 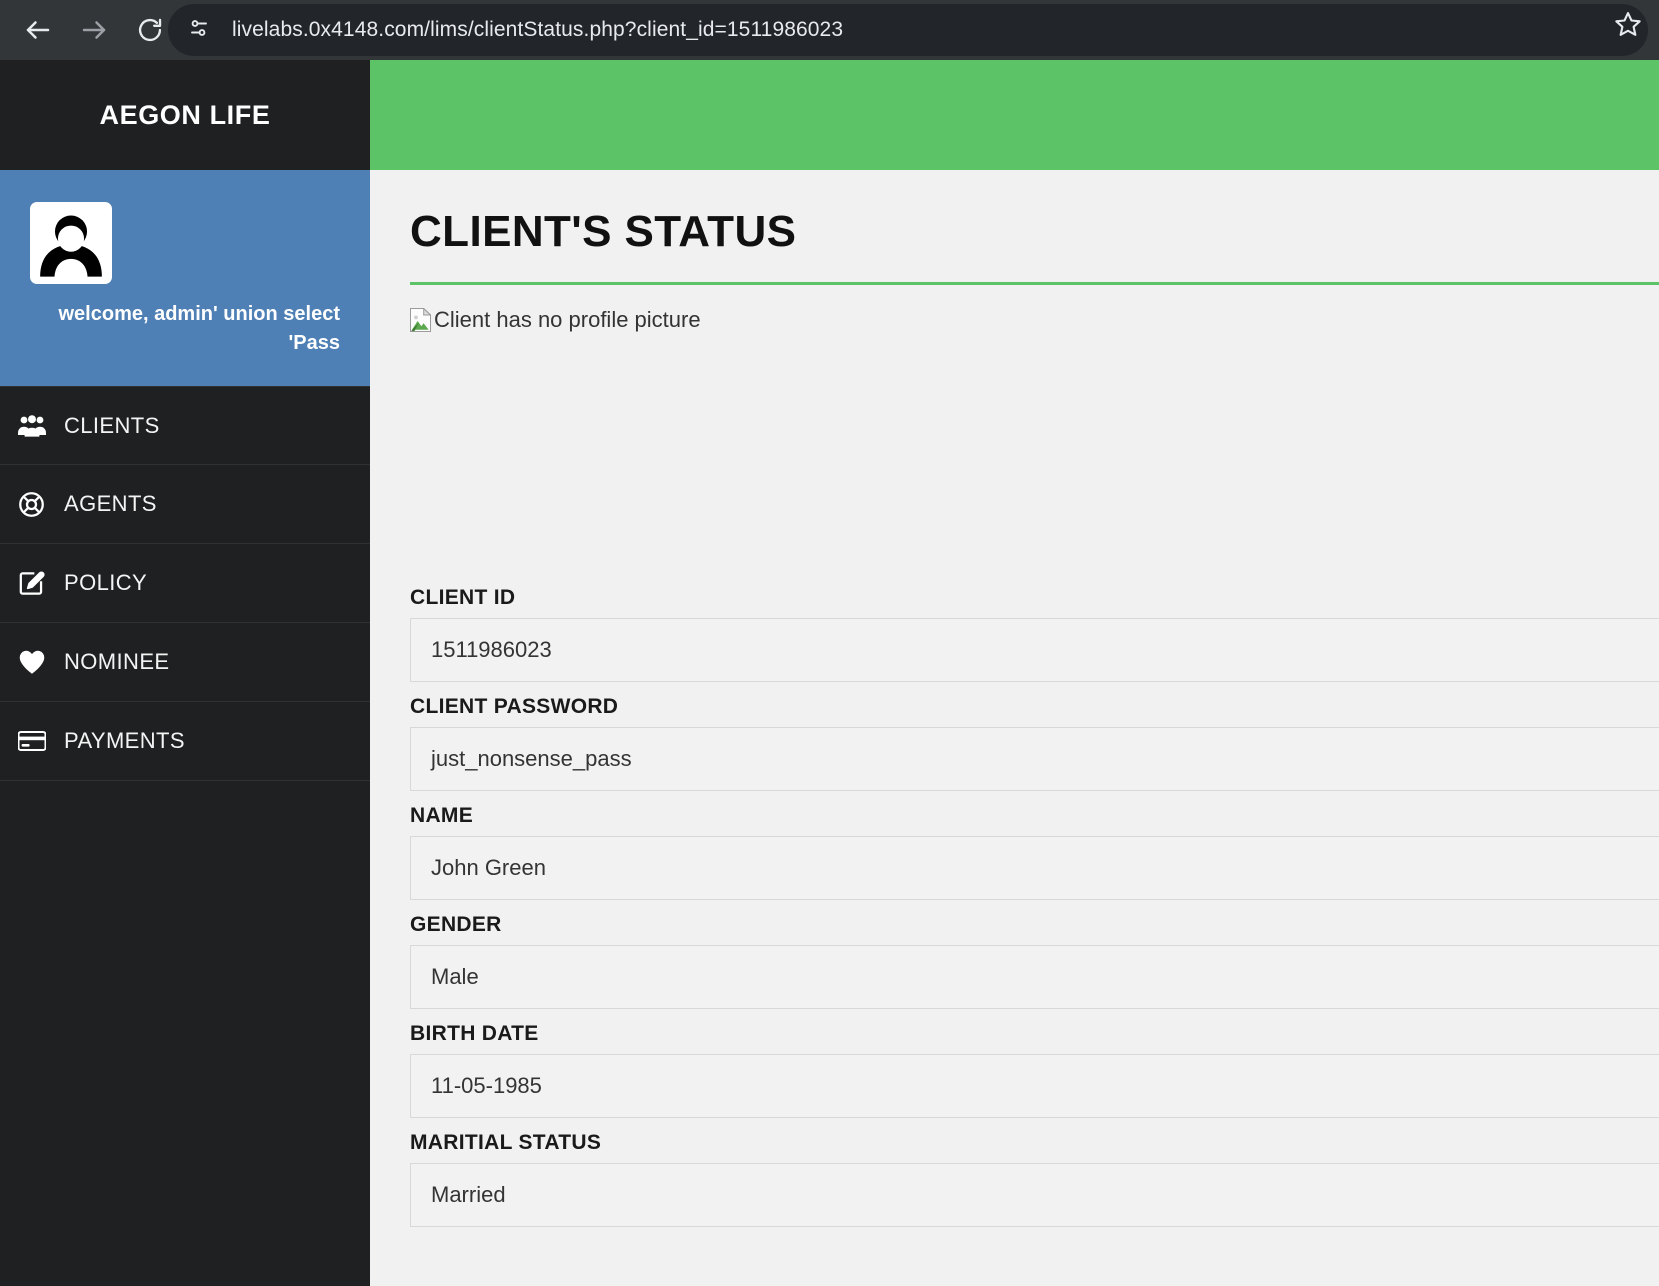 What do you see at coordinates (36, 741) in the screenshot?
I see `credit-card-icon` at bounding box center [36, 741].